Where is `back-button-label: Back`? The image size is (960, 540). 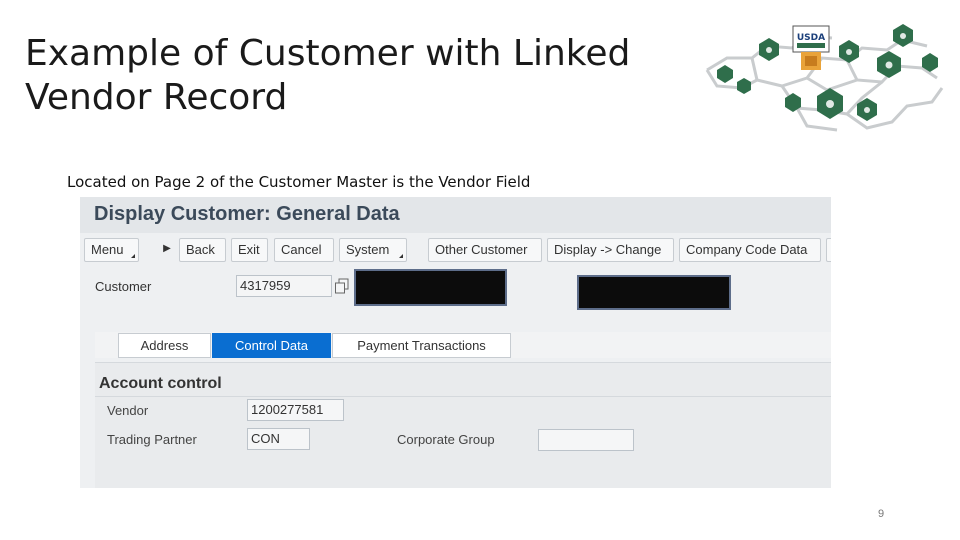
back-button-label: Back is located at coordinates (200, 249).